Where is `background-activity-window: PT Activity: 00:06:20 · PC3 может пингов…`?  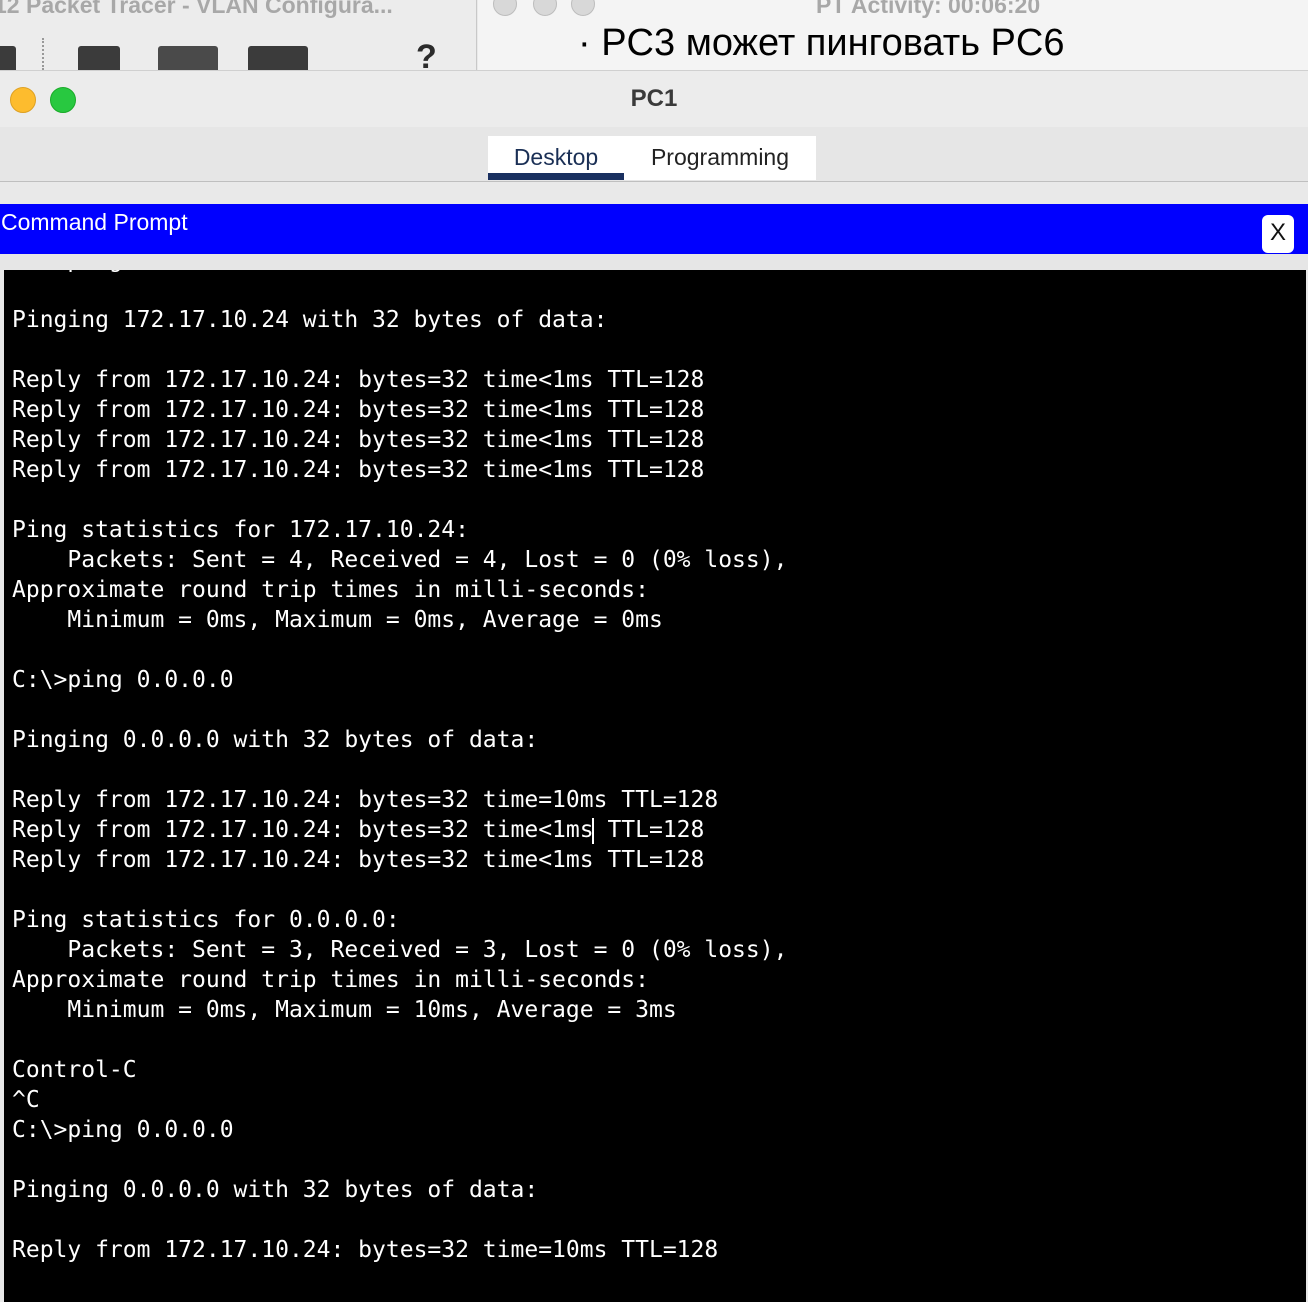
background-activity-window: PT Activity: 00:06:20 · PC3 может пингов… is located at coordinates (893, 35).